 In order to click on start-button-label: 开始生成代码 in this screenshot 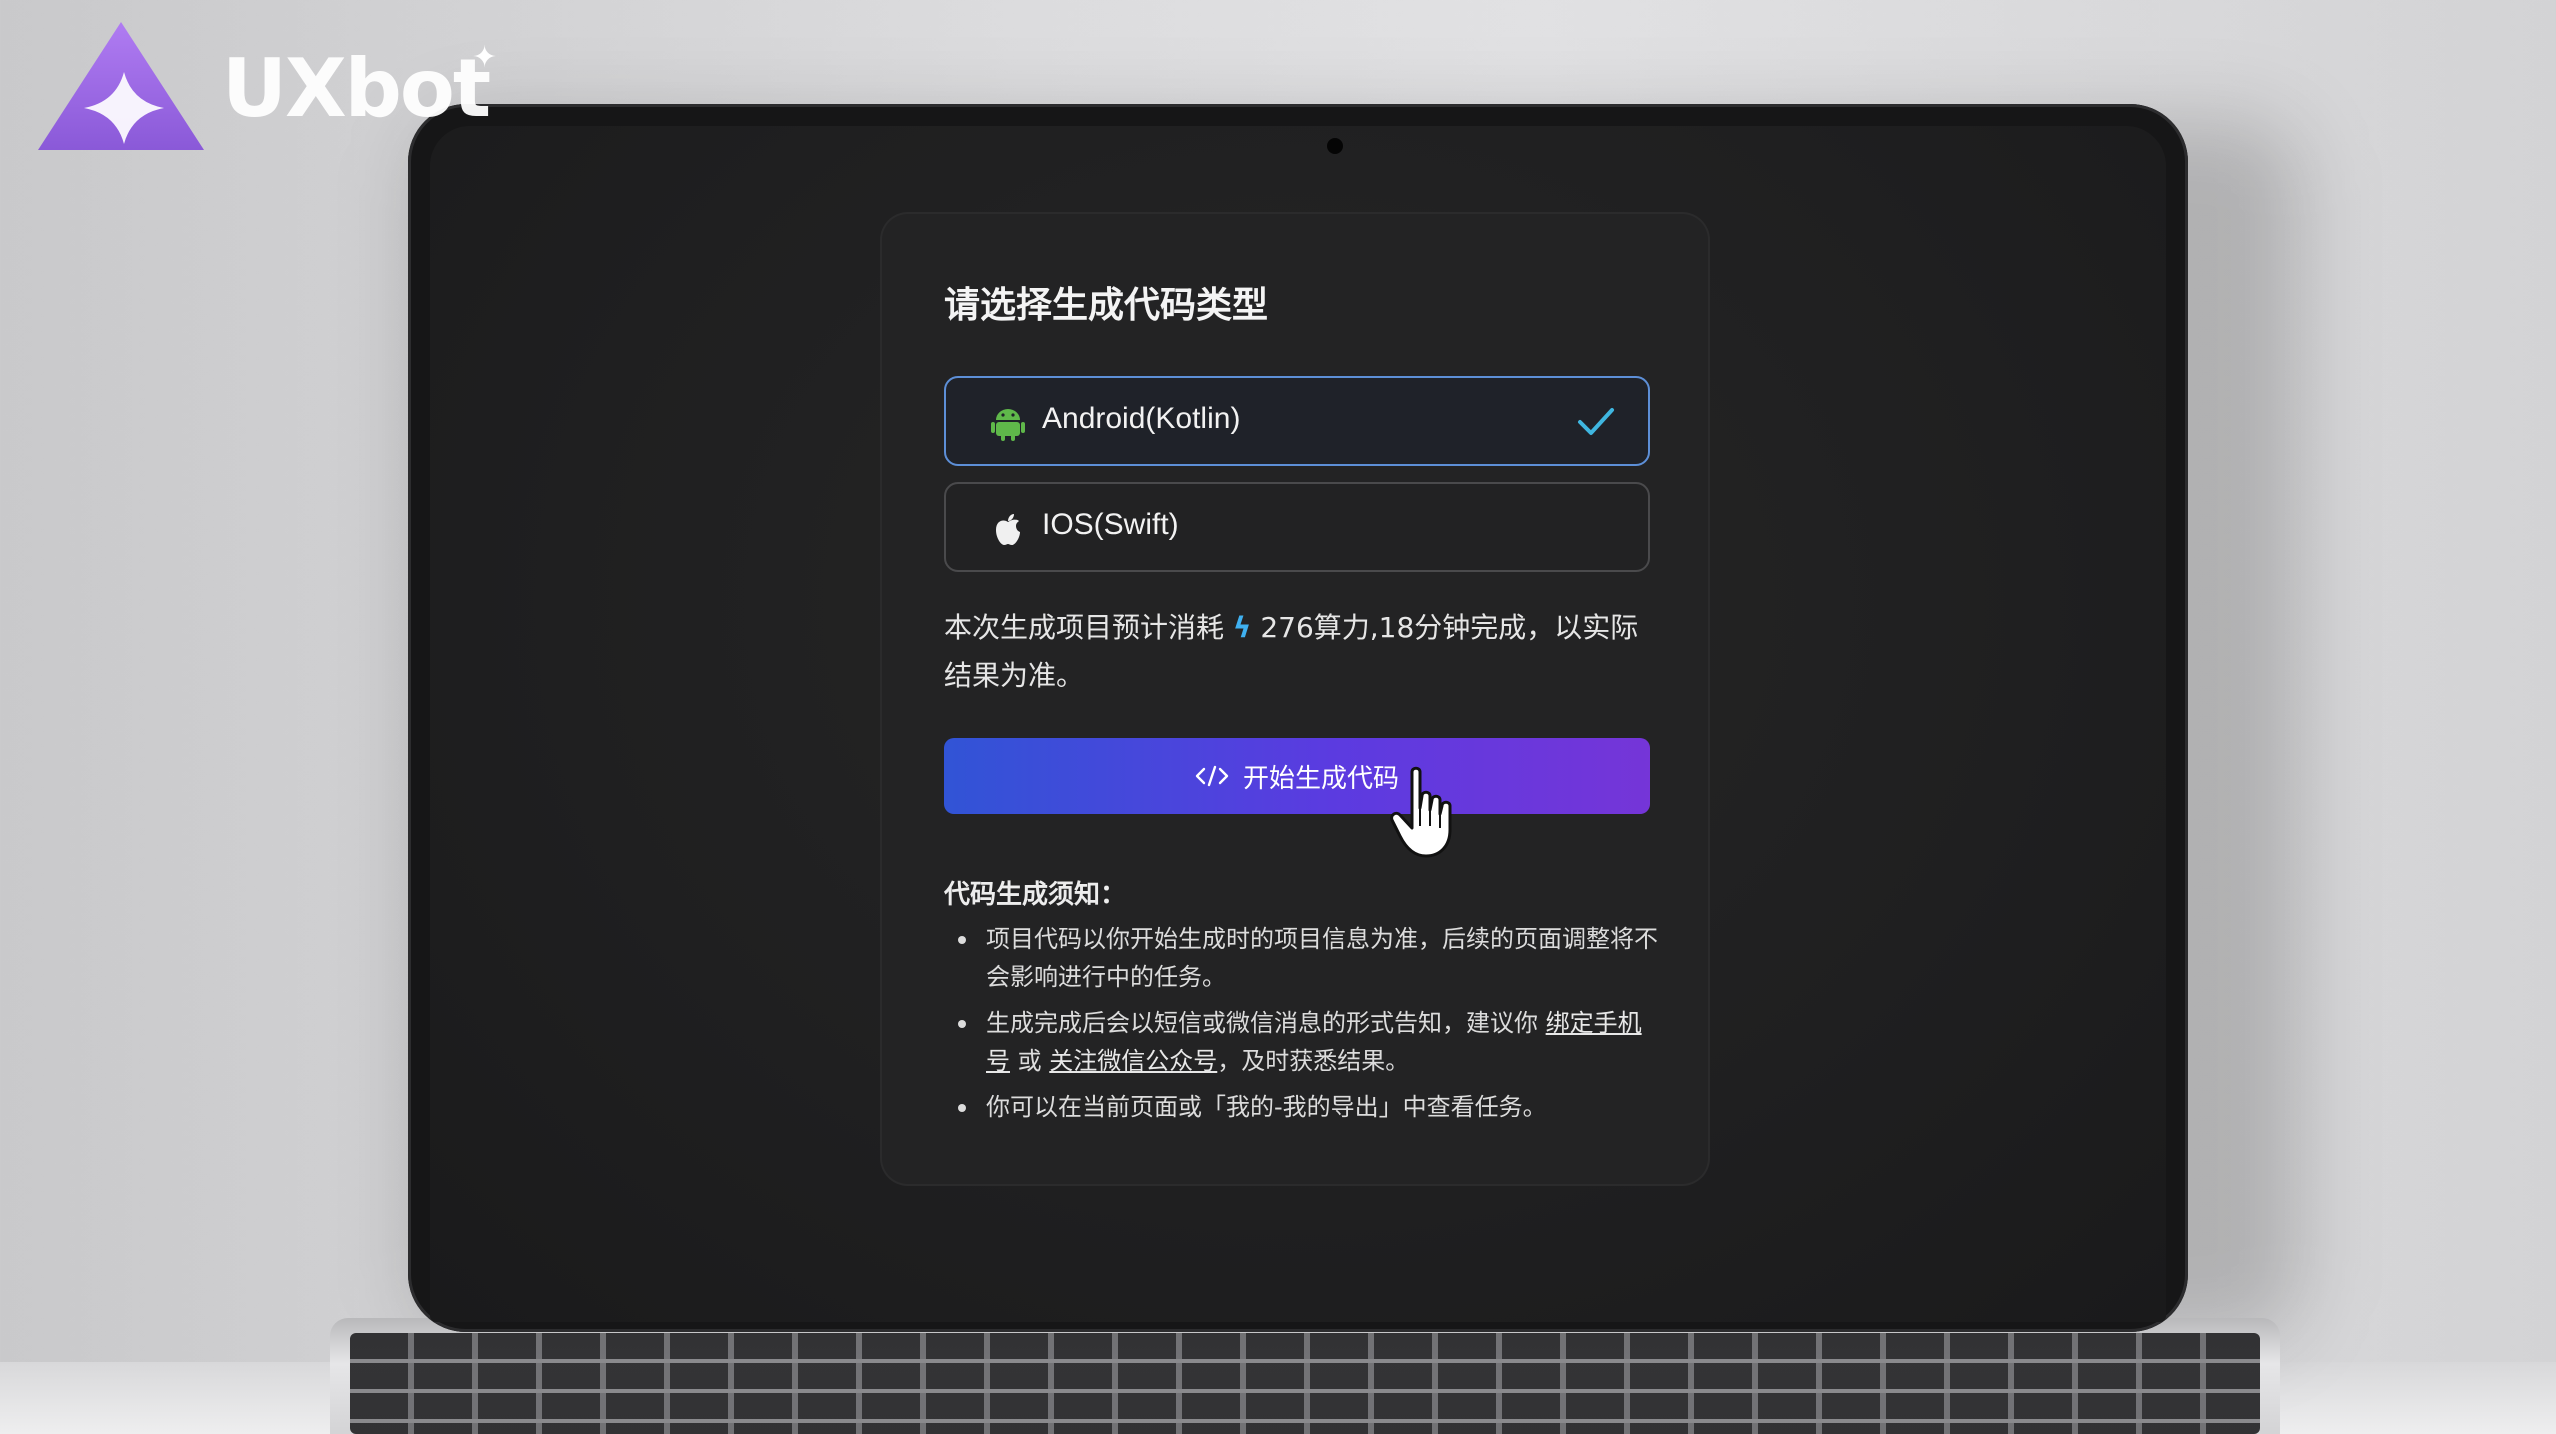, I will do `click(1320, 778)`.